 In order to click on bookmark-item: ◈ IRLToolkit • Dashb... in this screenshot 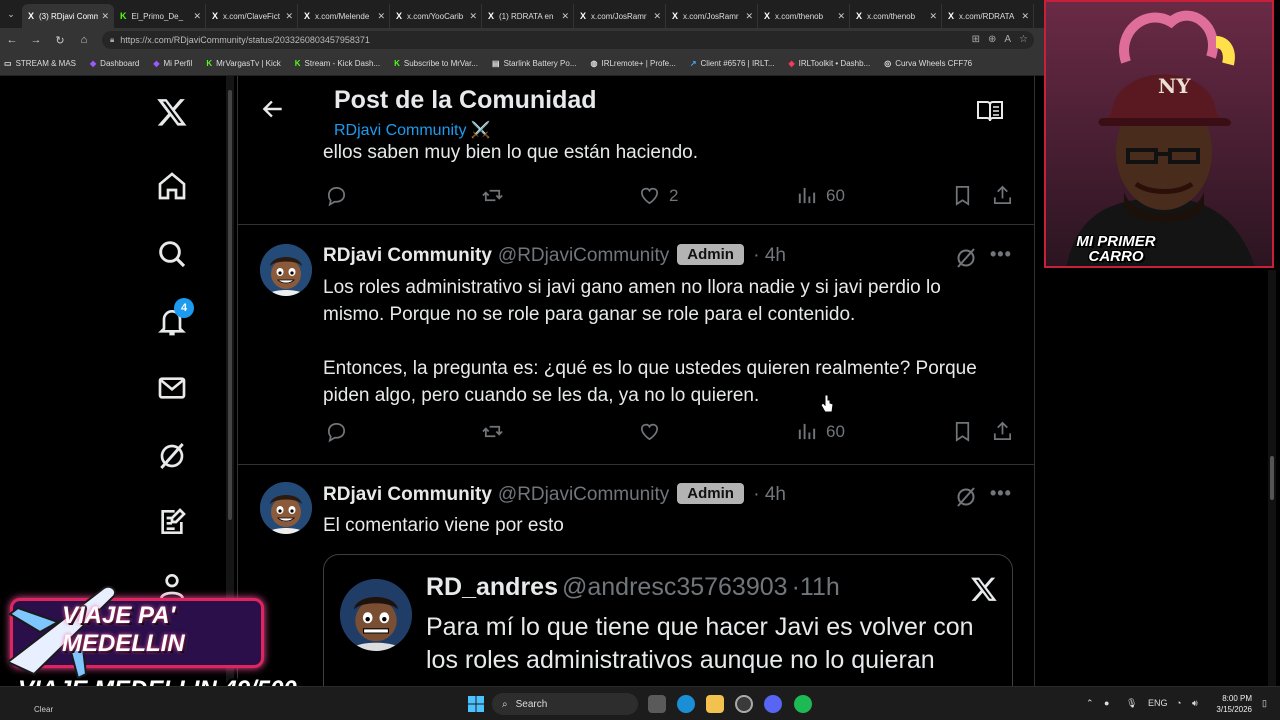, I will do `click(829, 63)`.